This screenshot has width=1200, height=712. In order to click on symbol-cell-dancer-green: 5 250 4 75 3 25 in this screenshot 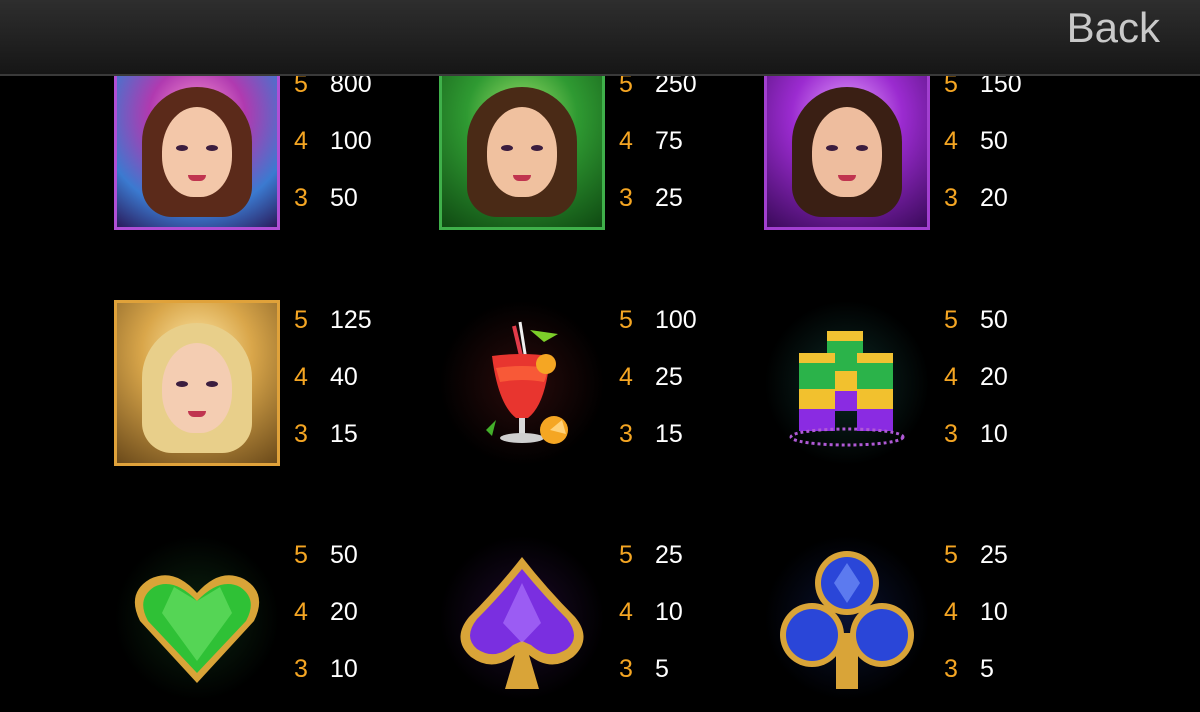, I will do `click(604, 149)`.